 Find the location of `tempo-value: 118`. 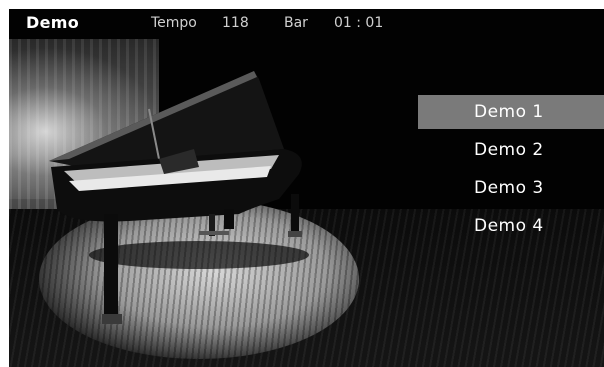

tempo-value: 118 is located at coordinates (235, 23).